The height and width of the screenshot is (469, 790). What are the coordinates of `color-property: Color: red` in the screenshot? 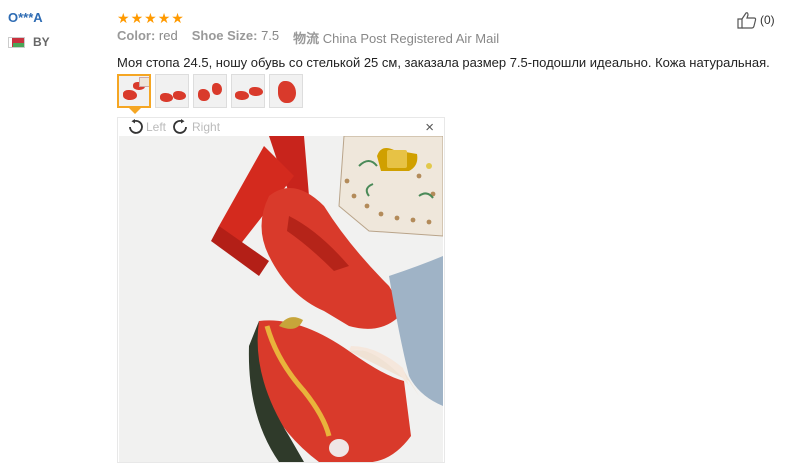 It's located at (147, 35).